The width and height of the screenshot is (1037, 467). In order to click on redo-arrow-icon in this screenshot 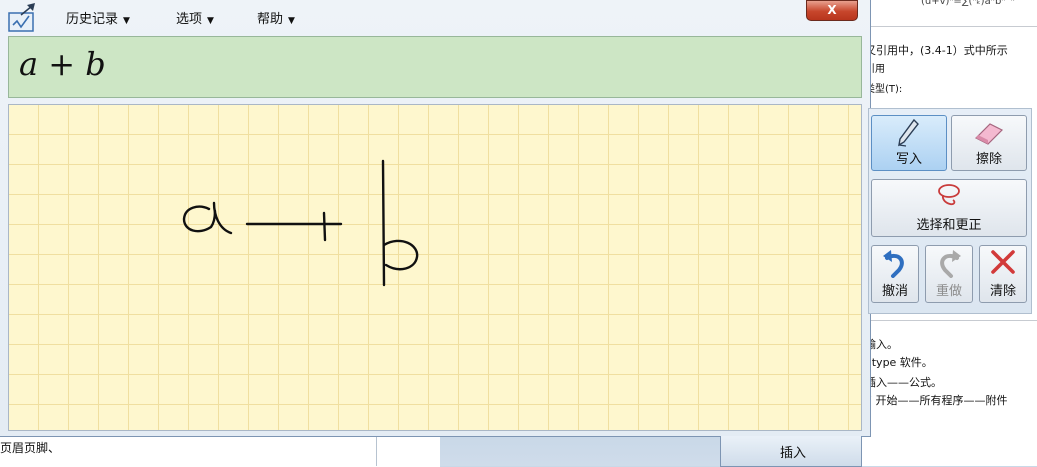, I will do `click(950, 264)`.